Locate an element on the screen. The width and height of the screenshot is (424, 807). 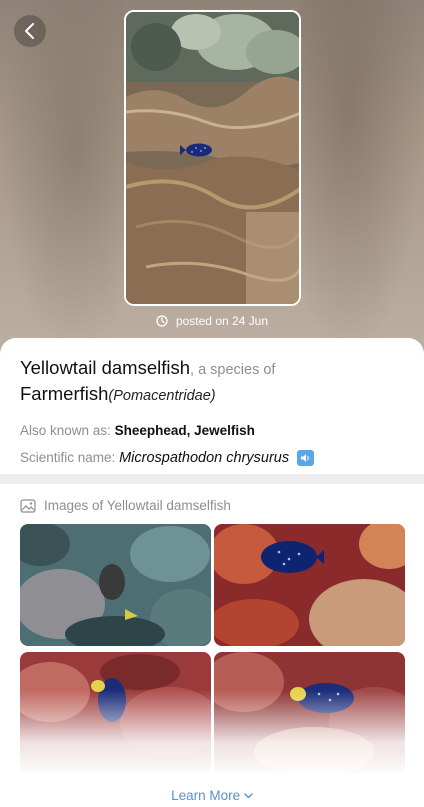
image-icon is located at coordinates (28, 505).